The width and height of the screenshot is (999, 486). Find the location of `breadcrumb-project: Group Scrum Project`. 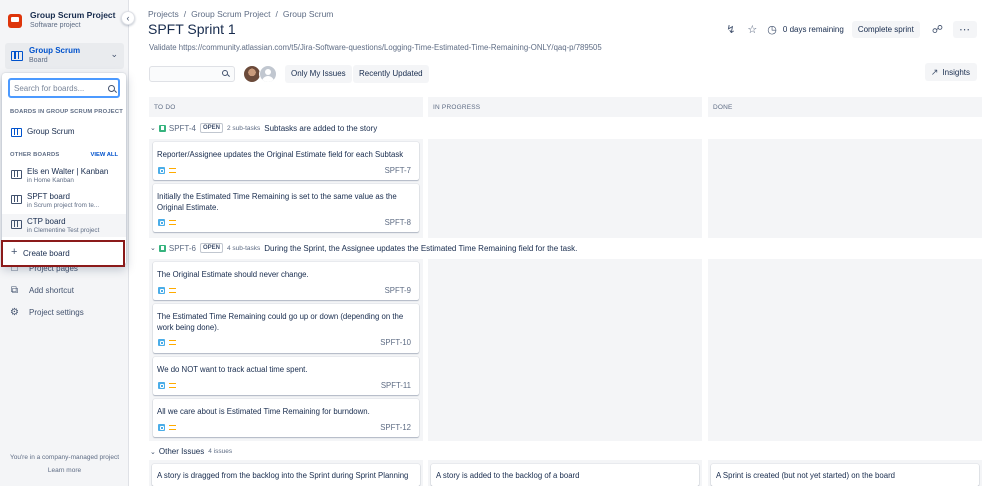

breadcrumb-project: Group Scrum Project is located at coordinates (230, 14).